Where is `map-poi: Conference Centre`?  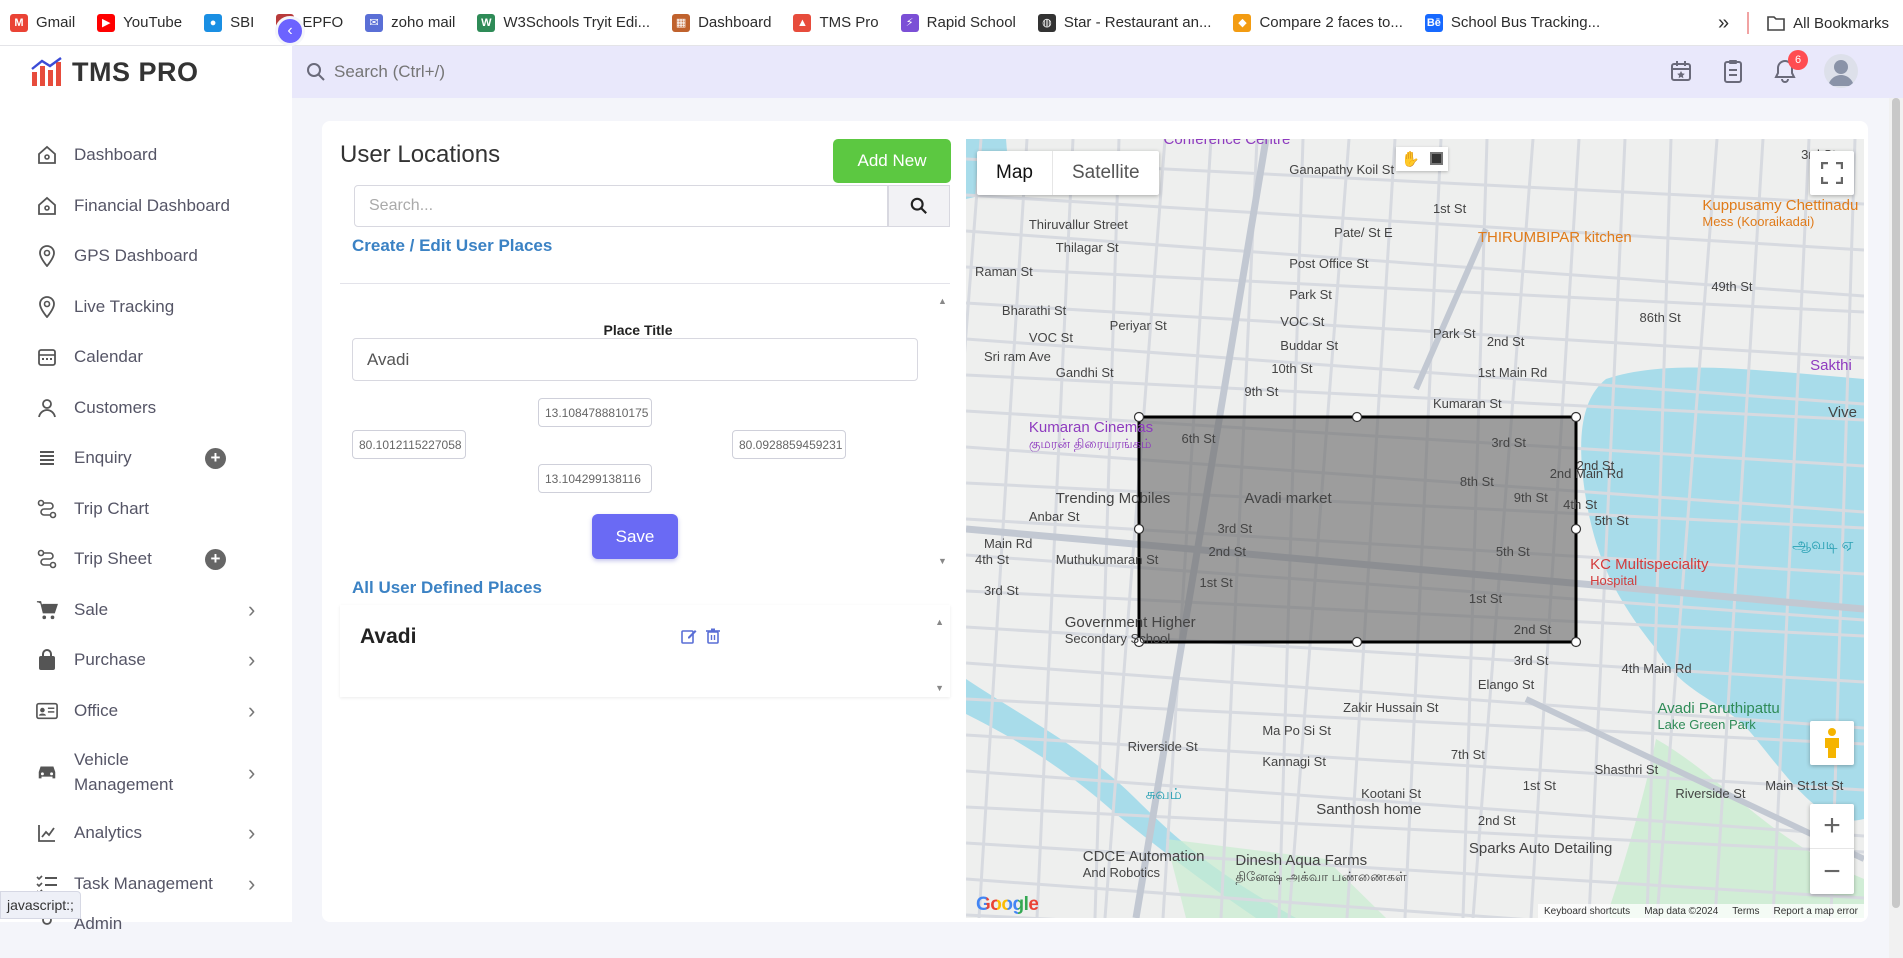 map-poi: Conference Centre is located at coordinates (1227, 143).